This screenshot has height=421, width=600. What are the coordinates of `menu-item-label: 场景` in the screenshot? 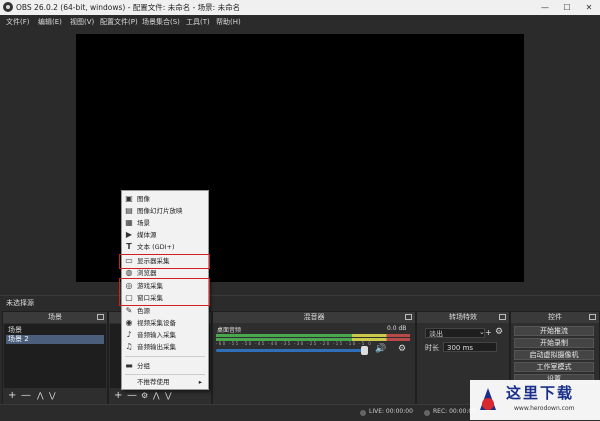 It's located at (143, 223).